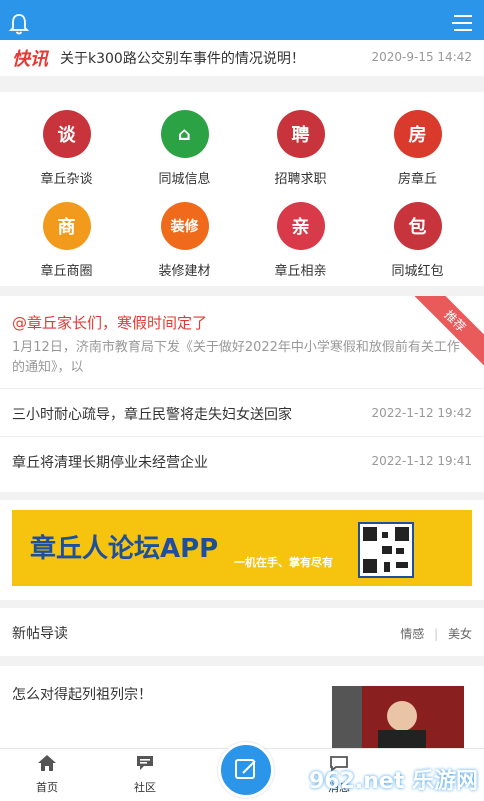 The height and width of the screenshot is (801, 484). I want to click on new-post-button, so click(246, 770).